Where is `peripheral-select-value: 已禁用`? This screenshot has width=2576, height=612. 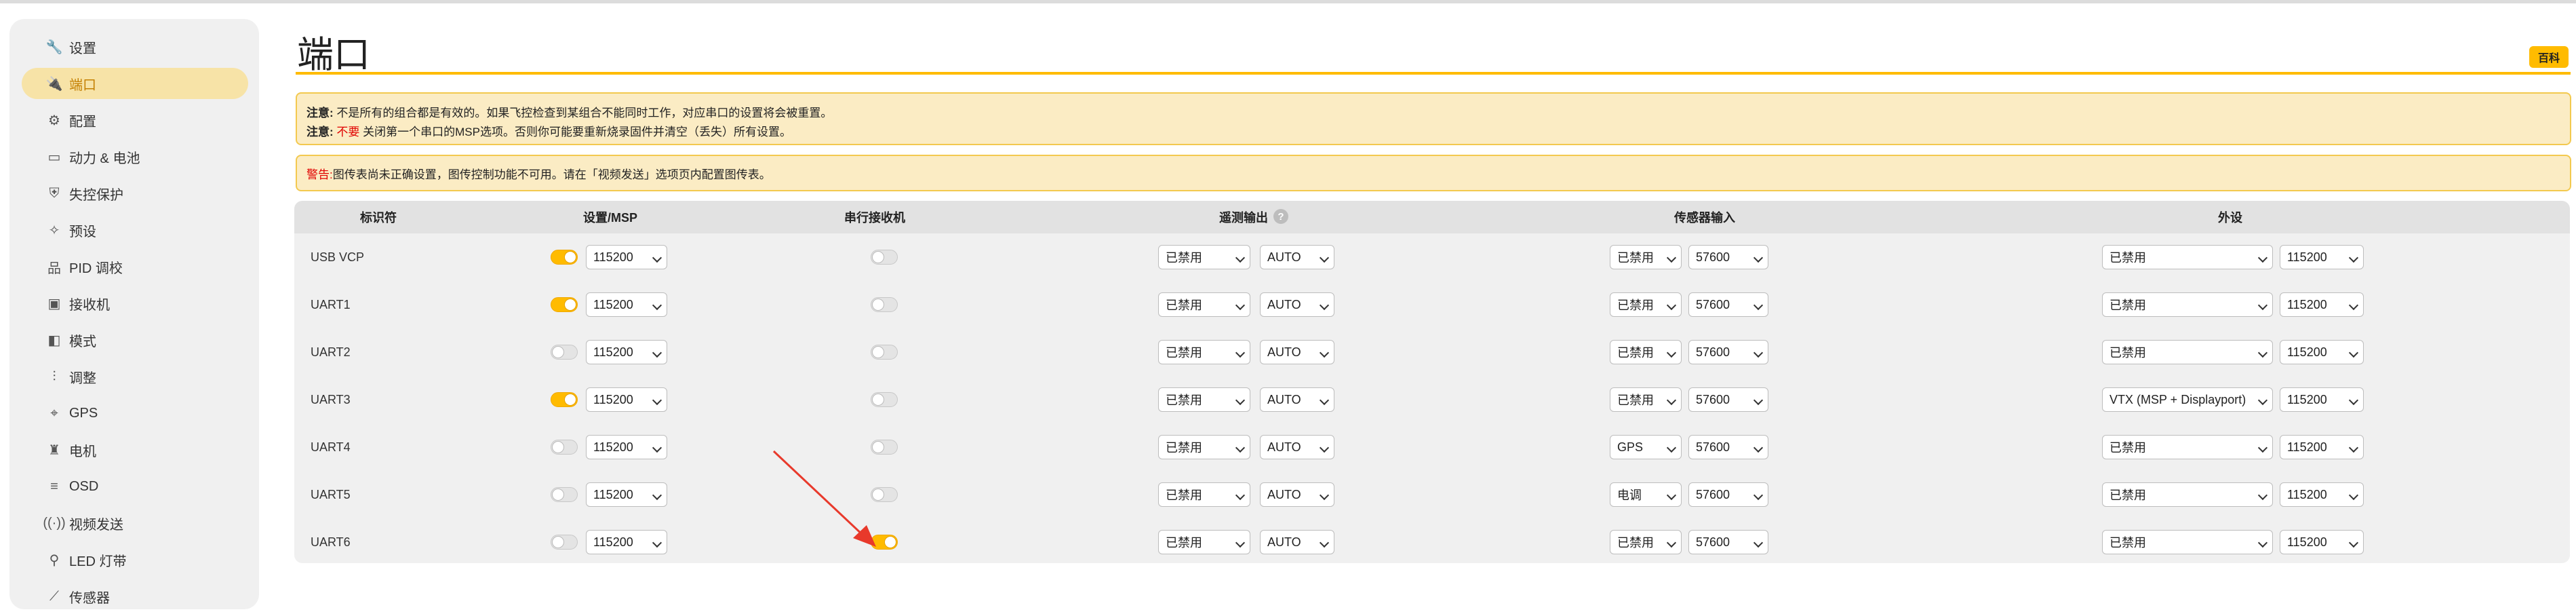 peripheral-select-value: 已禁用 is located at coordinates (2127, 305).